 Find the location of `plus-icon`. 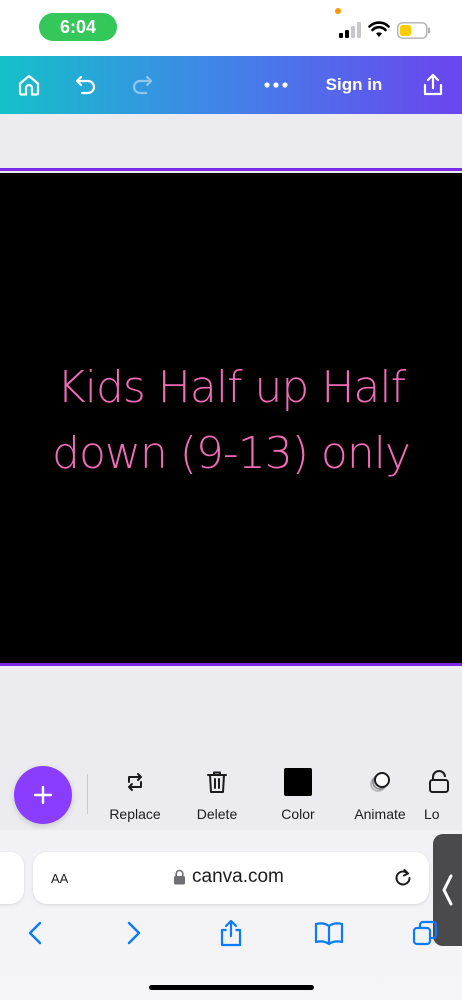

plus-icon is located at coordinates (43, 795).